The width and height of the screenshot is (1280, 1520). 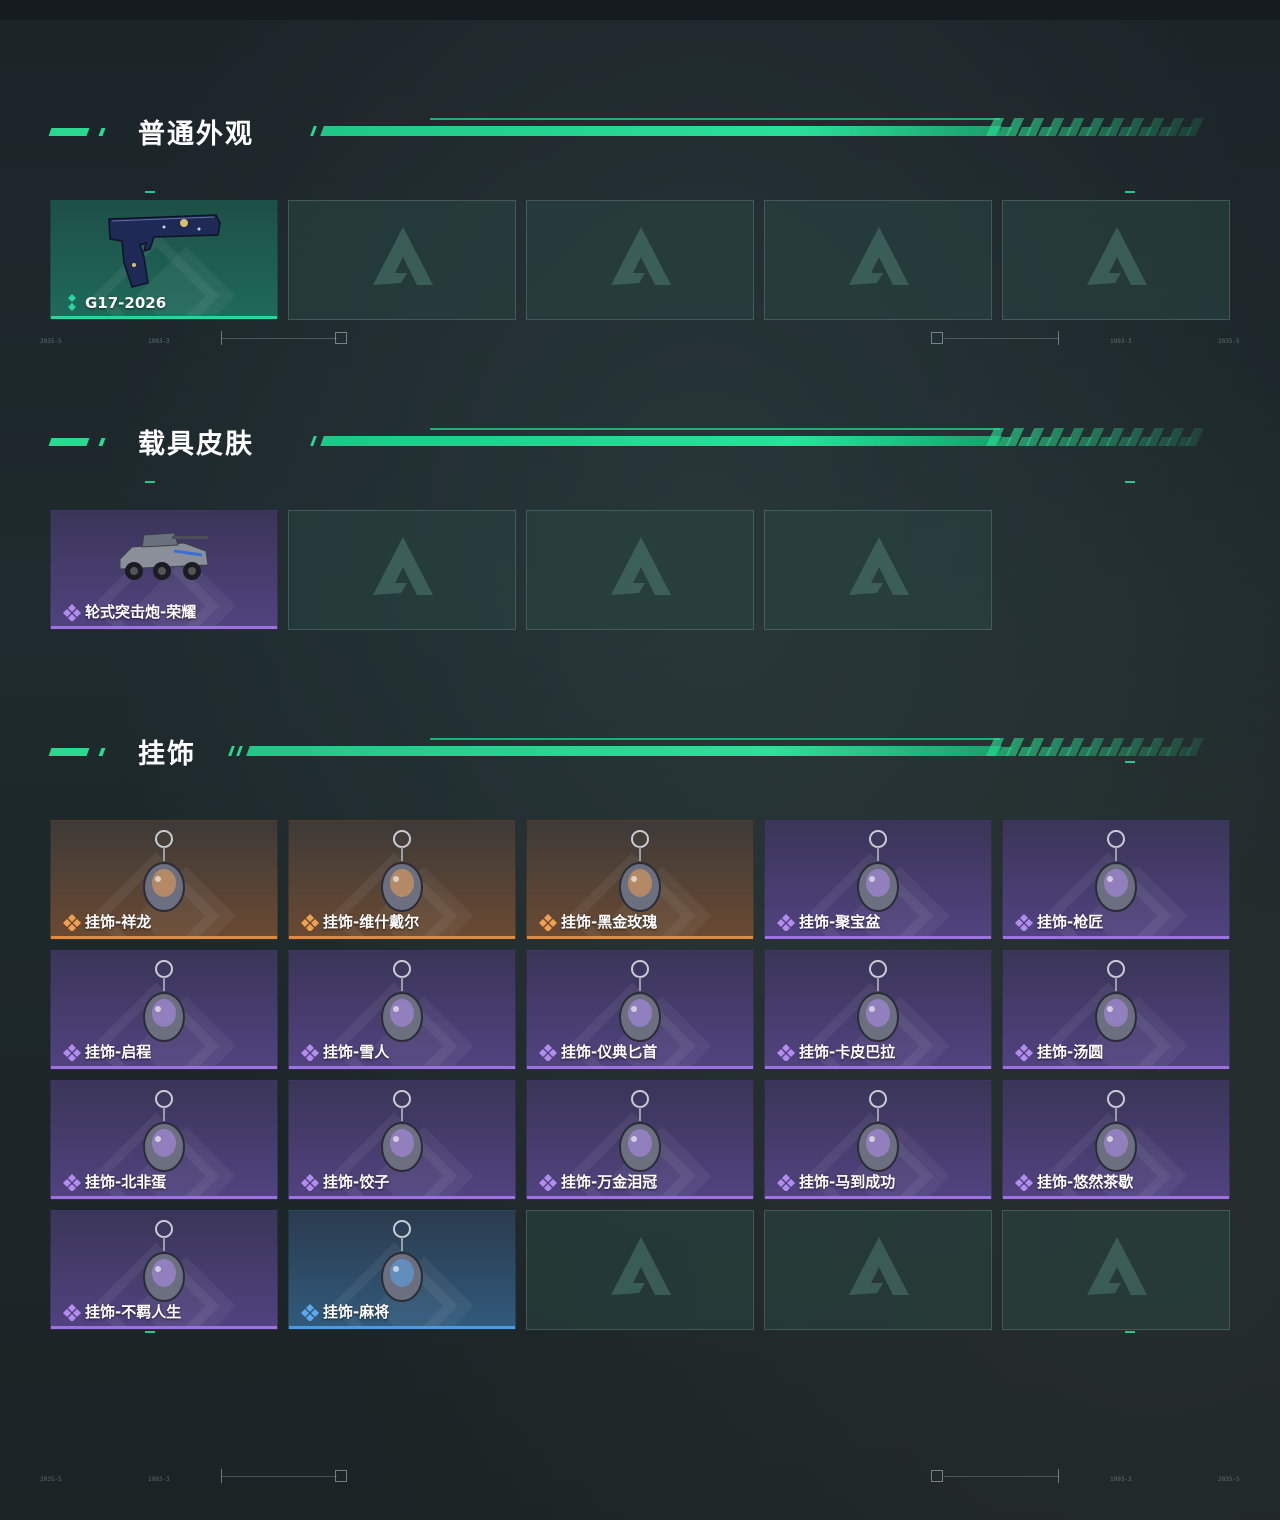 What do you see at coordinates (164, 260) in the screenshot?
I see `item-slot: G17-2026` at bounding box center [164, 260].